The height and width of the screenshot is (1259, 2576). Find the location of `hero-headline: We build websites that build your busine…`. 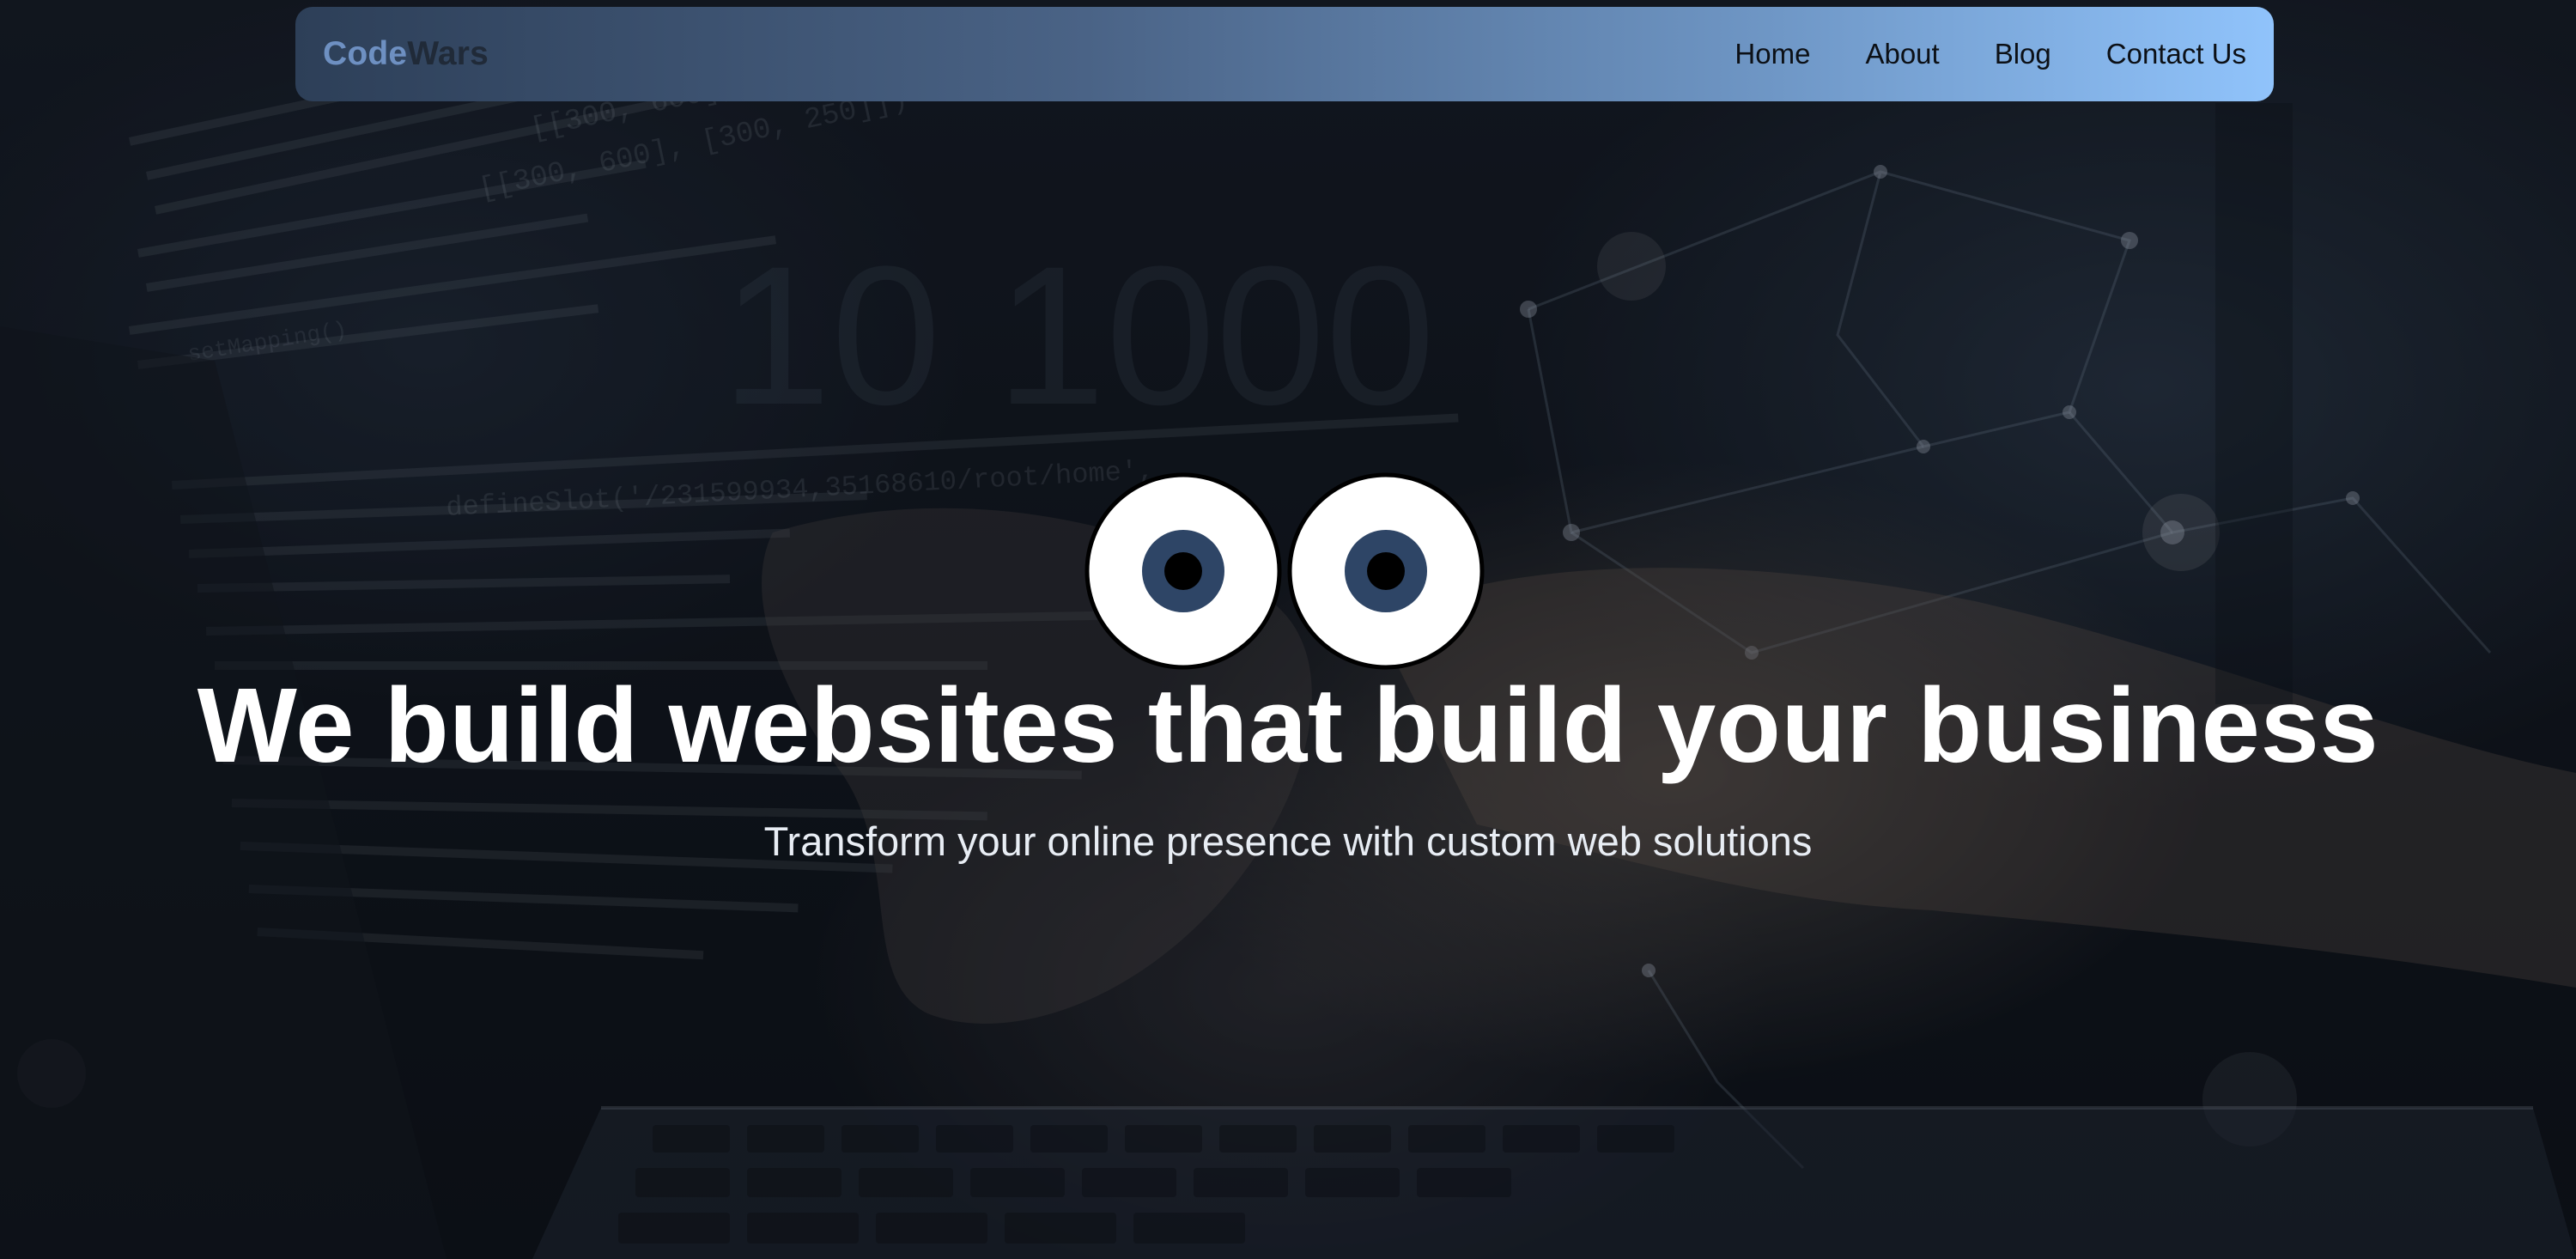

hero-headline: We build websites that build your busine… is located at coordinates (1288, 726).